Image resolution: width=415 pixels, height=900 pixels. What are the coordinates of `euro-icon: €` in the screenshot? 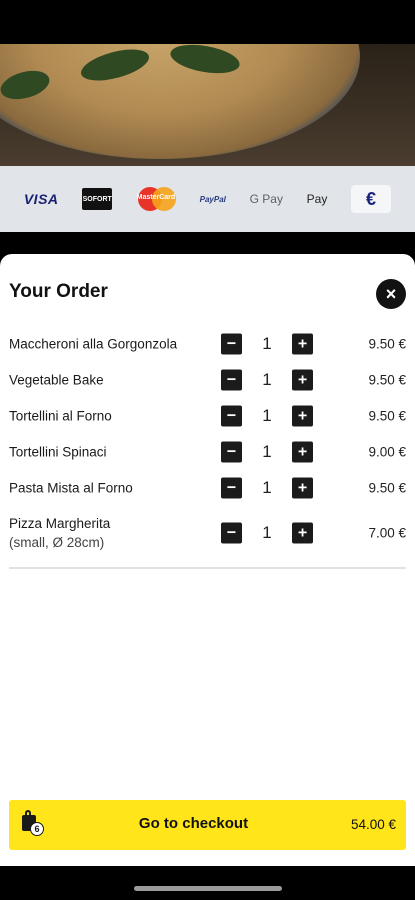 It's located at (371, 198).